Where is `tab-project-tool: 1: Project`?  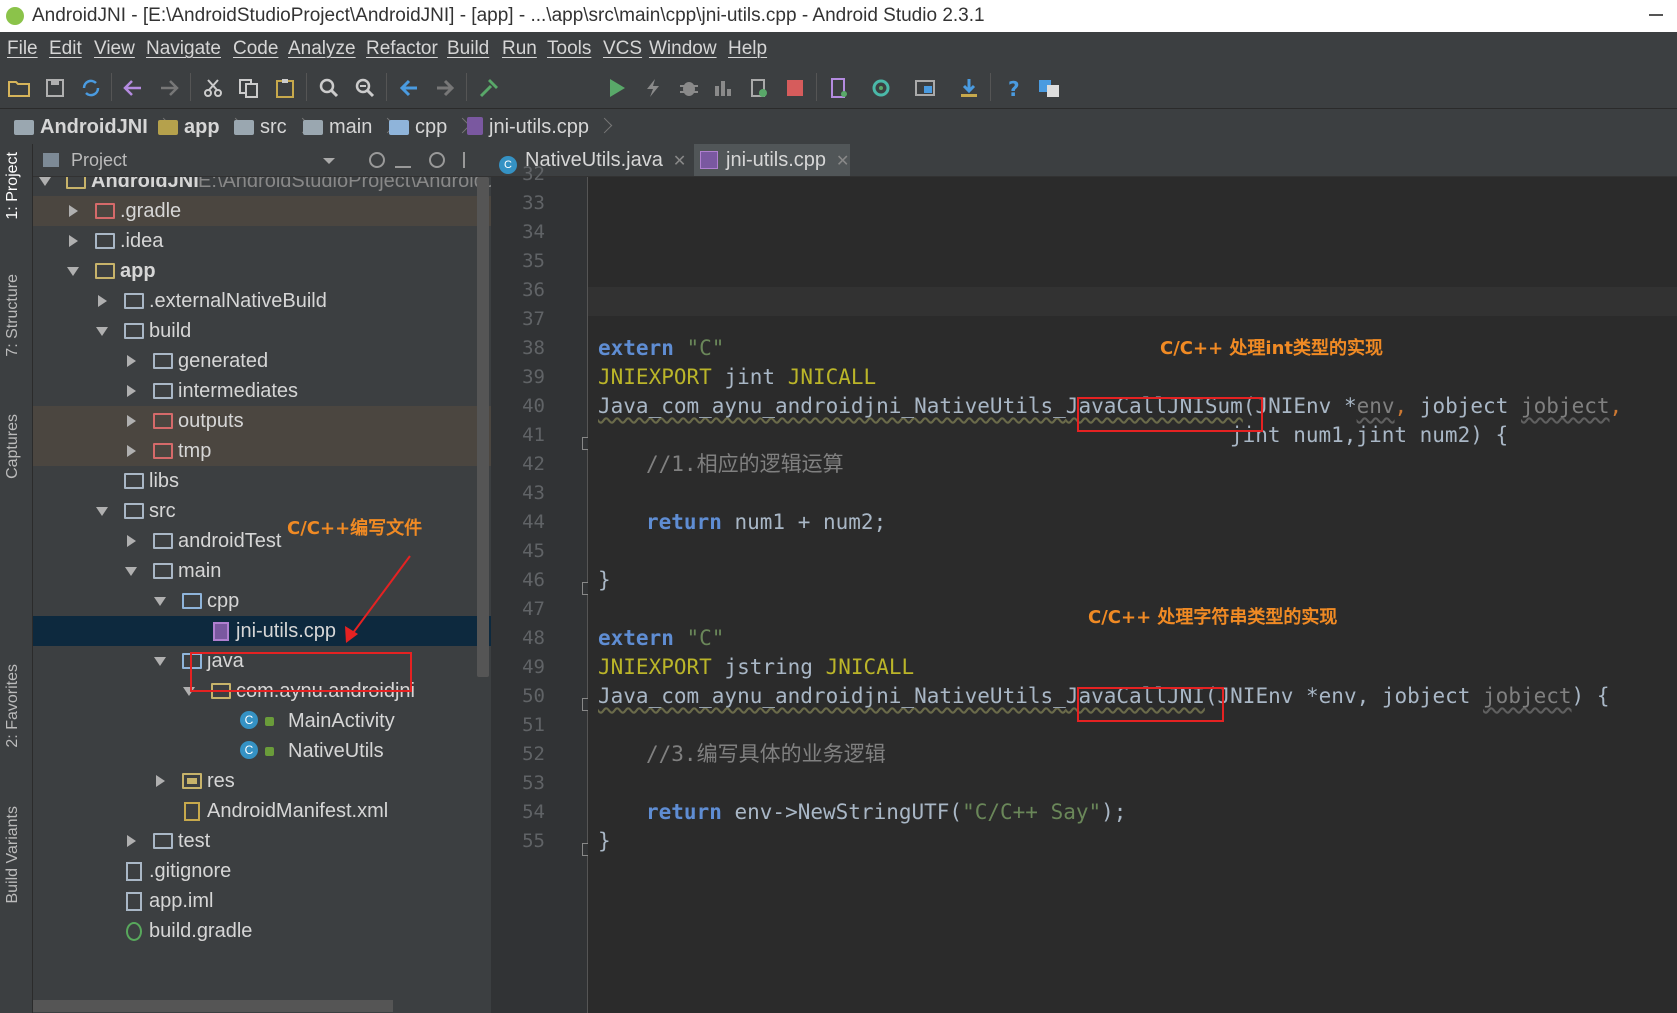 tab-project-tool: 1: Project is located at coordinates (13, 186).